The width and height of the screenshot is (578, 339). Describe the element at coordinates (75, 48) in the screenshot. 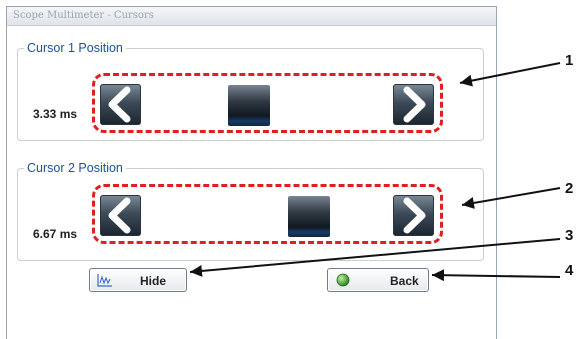

I see `cursor1-legend: Cursor 1 Position` at that location.